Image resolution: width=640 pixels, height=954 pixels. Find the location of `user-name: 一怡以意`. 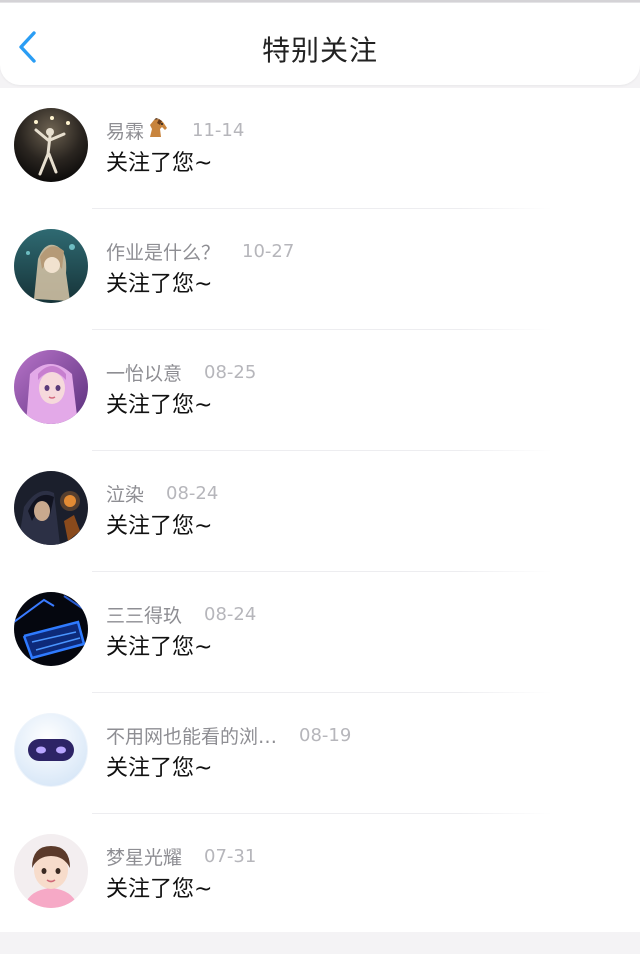

user-name: 一怡以意 is located at coordinates (144, 373).